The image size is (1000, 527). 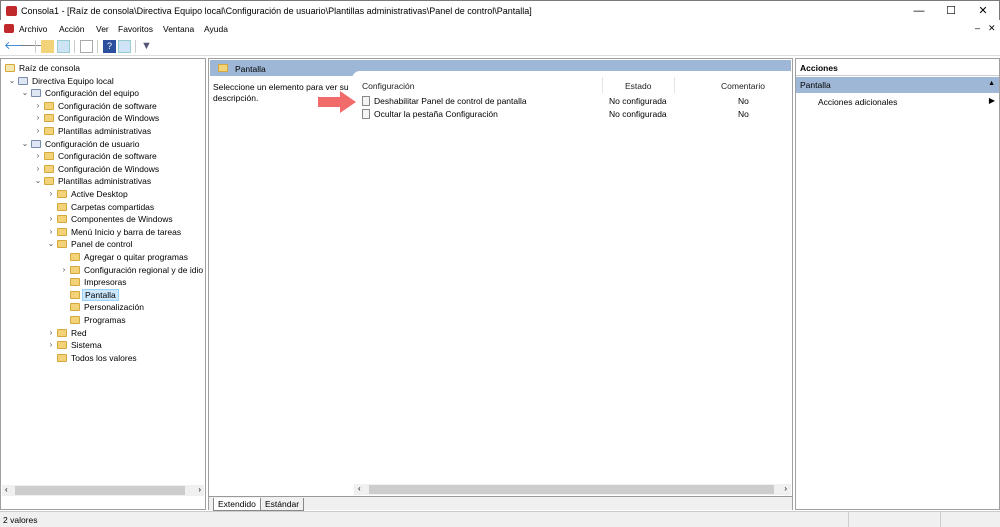 I want to click on tree-item: ⌄ Directiva Equipo local, so click(x=101, y=81).